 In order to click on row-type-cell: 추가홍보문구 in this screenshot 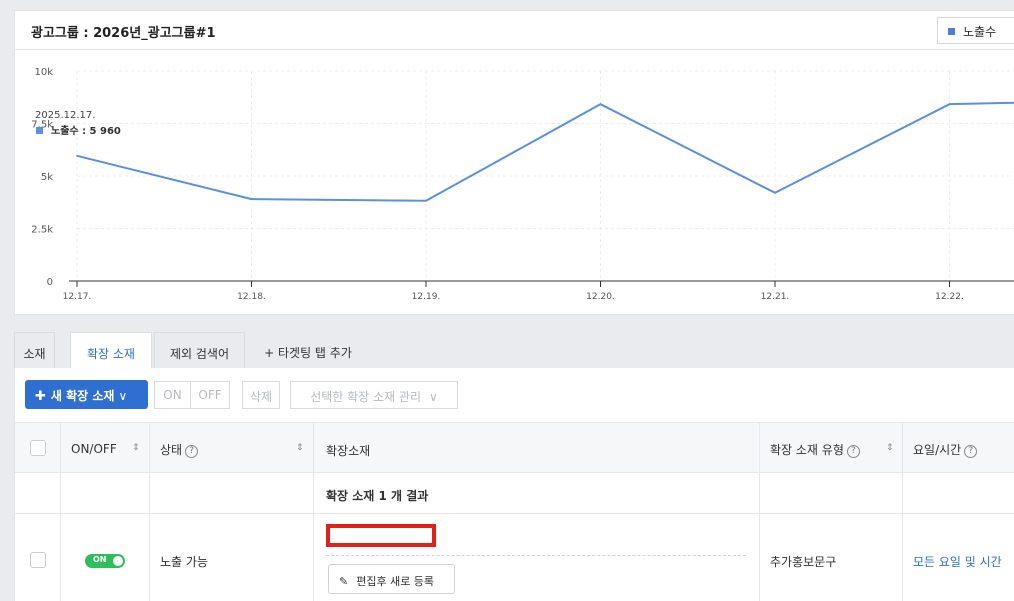, I will do `click(831, 557)`.